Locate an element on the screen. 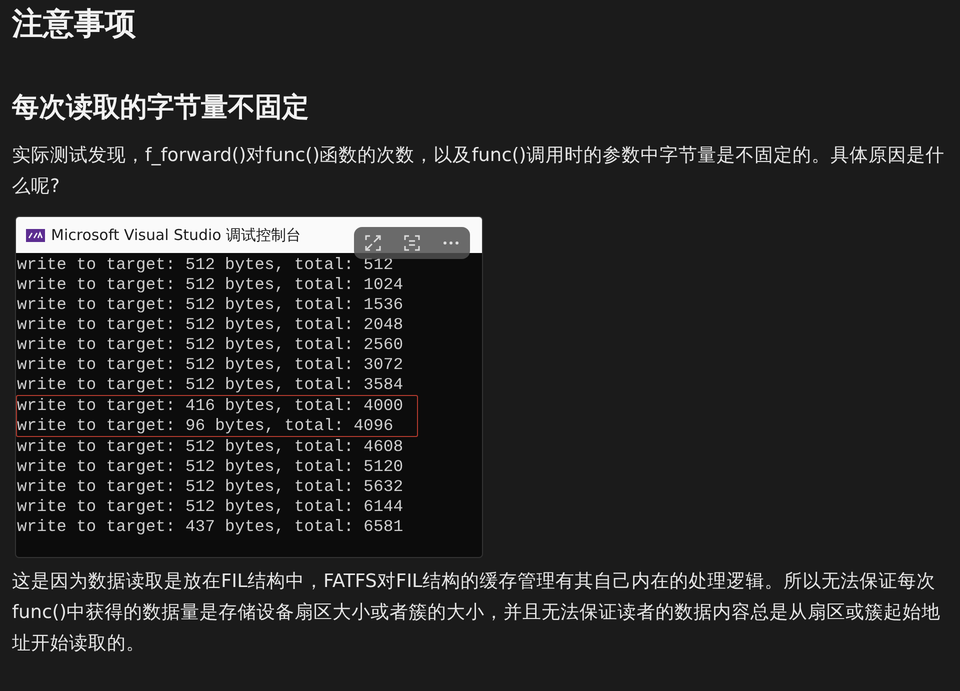 The height and width of the screenshot is (691, 960). console-app-icon is located at coordinates (35, 235).